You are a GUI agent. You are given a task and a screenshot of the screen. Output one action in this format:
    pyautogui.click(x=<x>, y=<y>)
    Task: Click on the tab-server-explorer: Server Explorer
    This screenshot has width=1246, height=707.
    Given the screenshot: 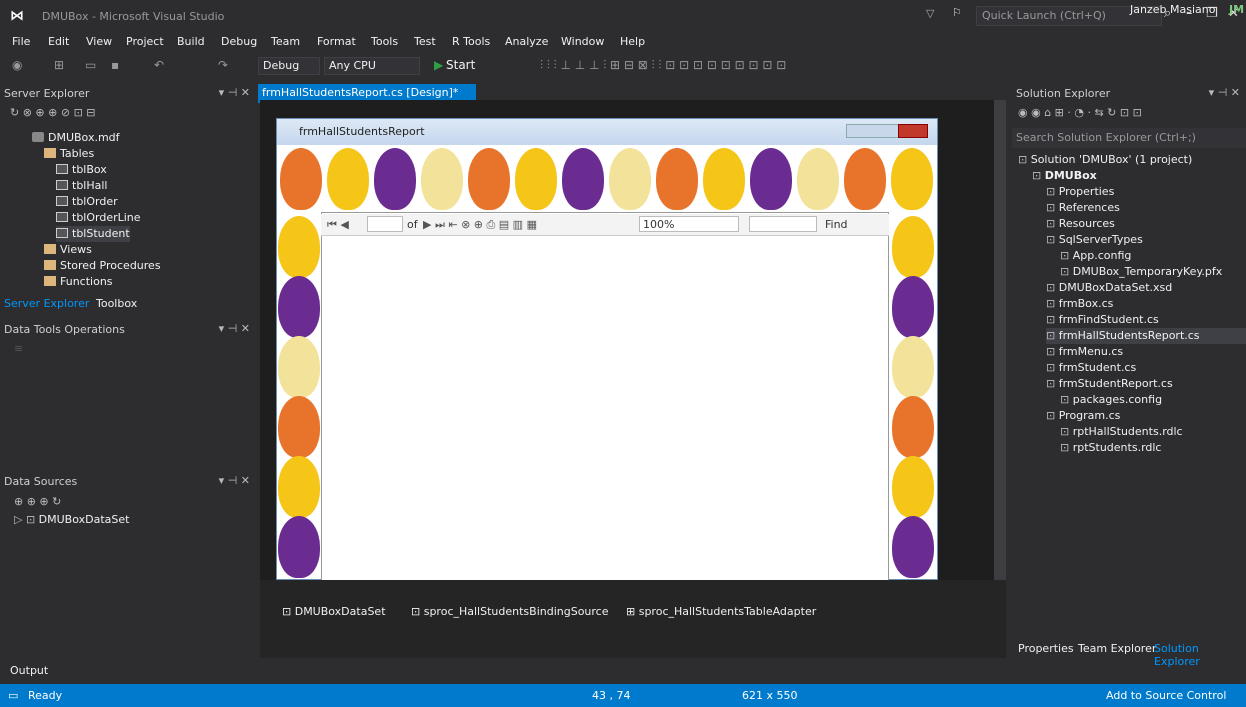 What is the action you would take?
    pyautogui.click(x=46, y=303)
    